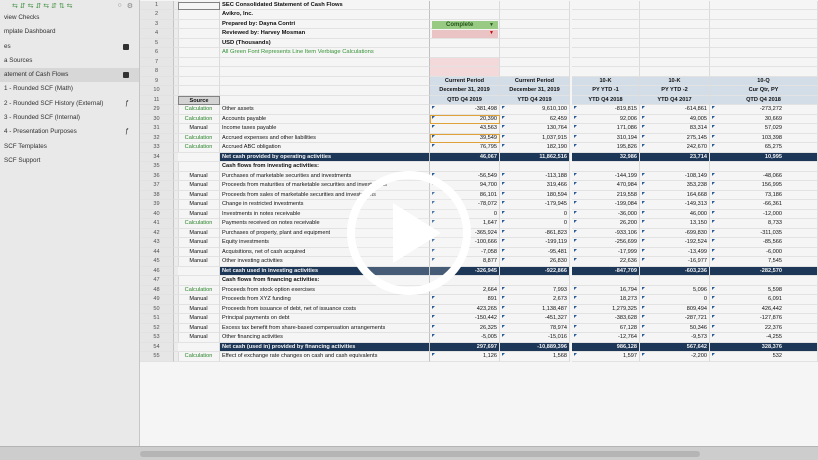 The image size is (818, 460). What do you see at coordinates (199, 100) in the screenshot?
I see `source-column-header: Source` at bounding box center [199, 100].